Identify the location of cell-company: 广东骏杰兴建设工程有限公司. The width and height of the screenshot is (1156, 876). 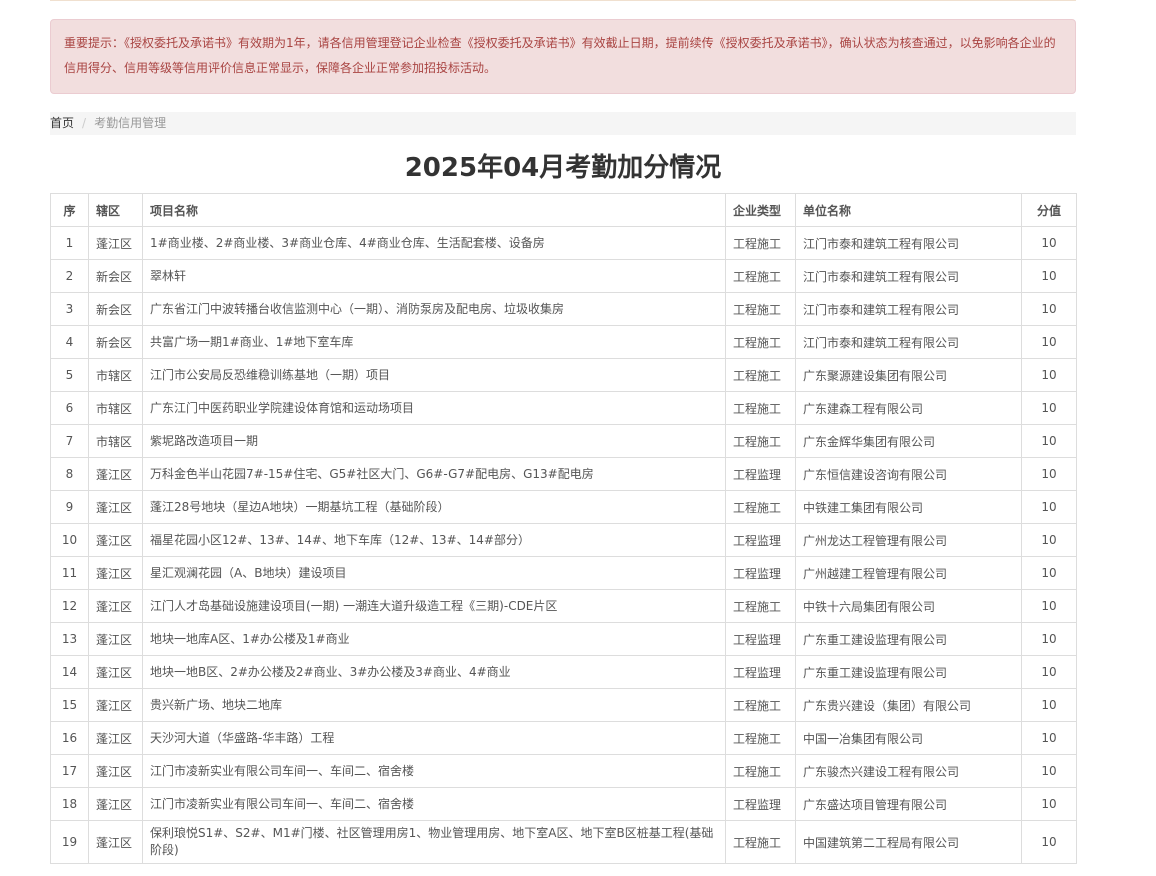
(908, 771).